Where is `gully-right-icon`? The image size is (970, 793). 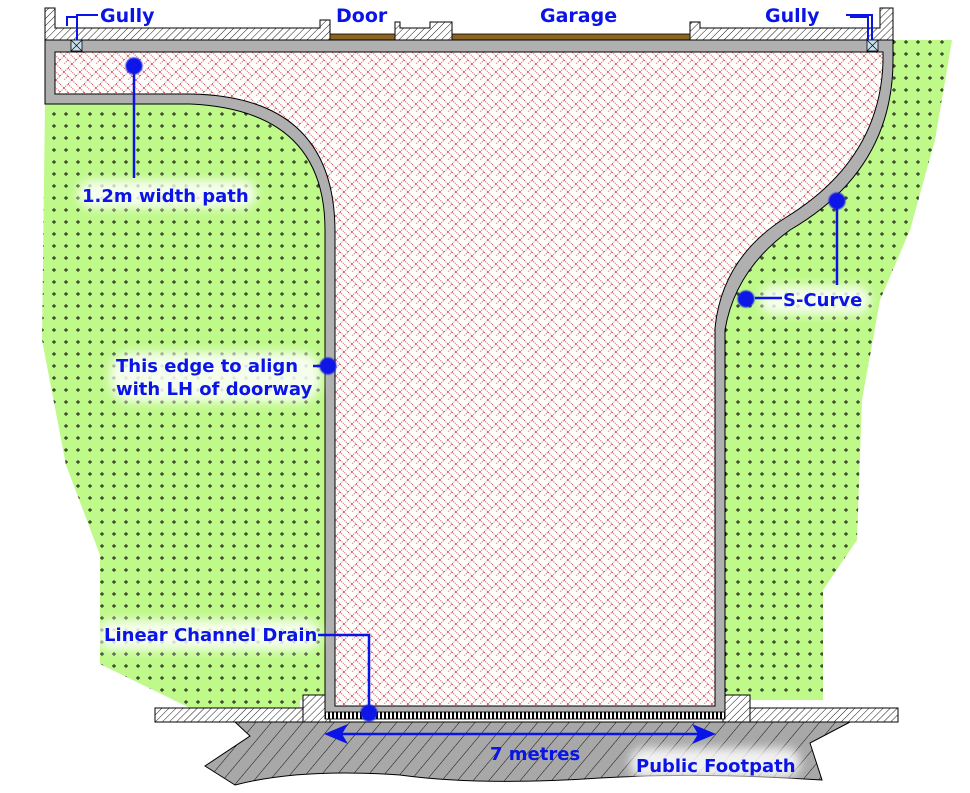
gully-right-icon is located at coordinates (872, 45).